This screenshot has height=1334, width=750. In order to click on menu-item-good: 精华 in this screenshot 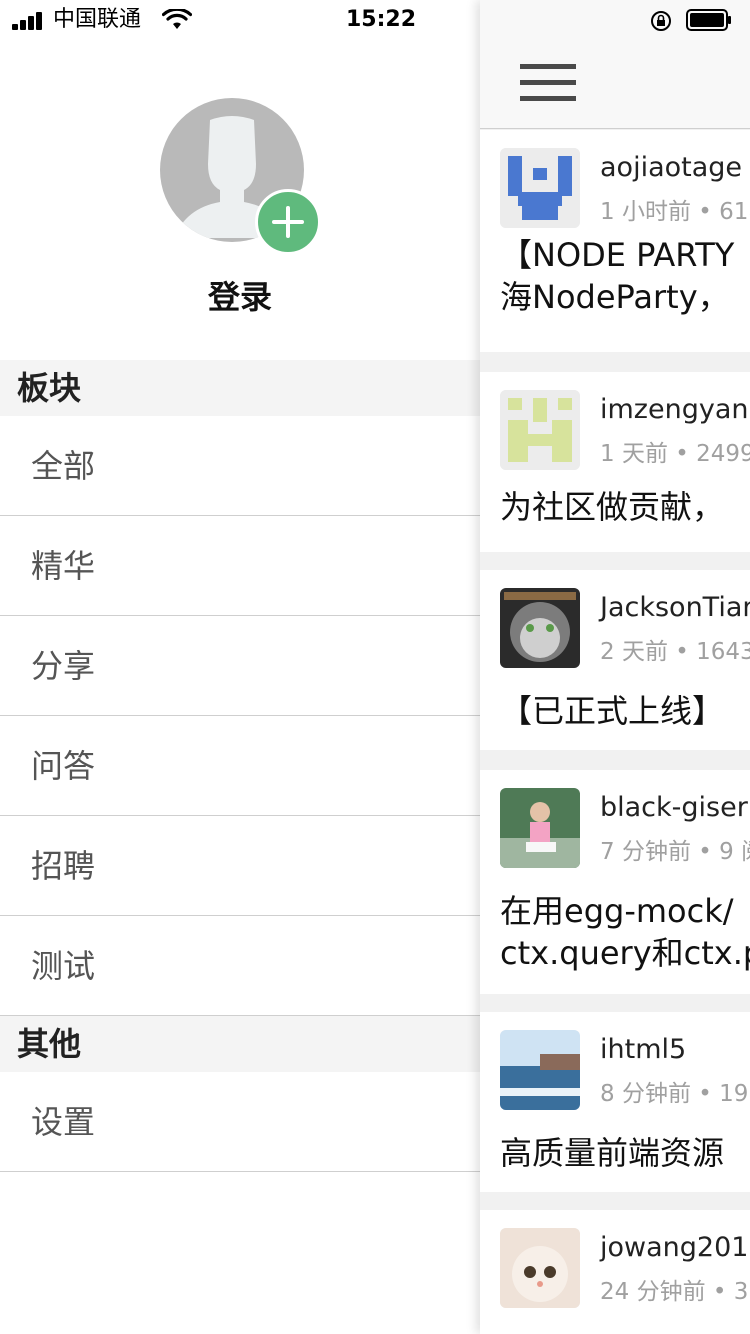, I will do `click(240, 566)`.